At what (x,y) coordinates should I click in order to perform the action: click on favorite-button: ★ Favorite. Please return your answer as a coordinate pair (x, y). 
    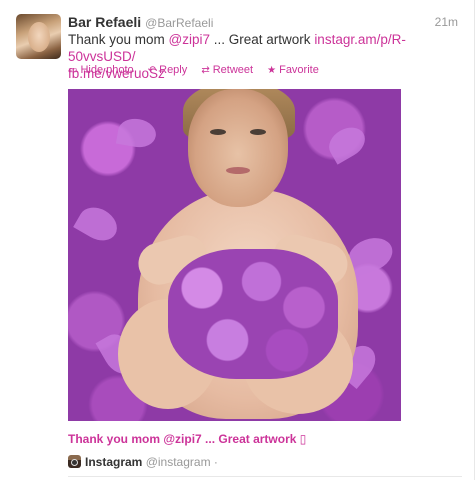
    Looking at the image, I should click on (293, 70).